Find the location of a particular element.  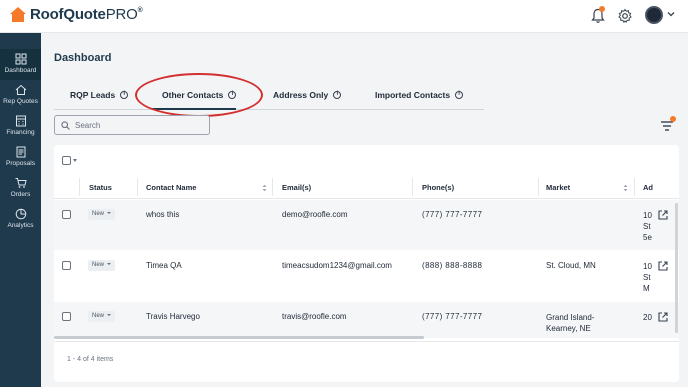

contact-name: Timea QA is located at coordinates (164, 265).